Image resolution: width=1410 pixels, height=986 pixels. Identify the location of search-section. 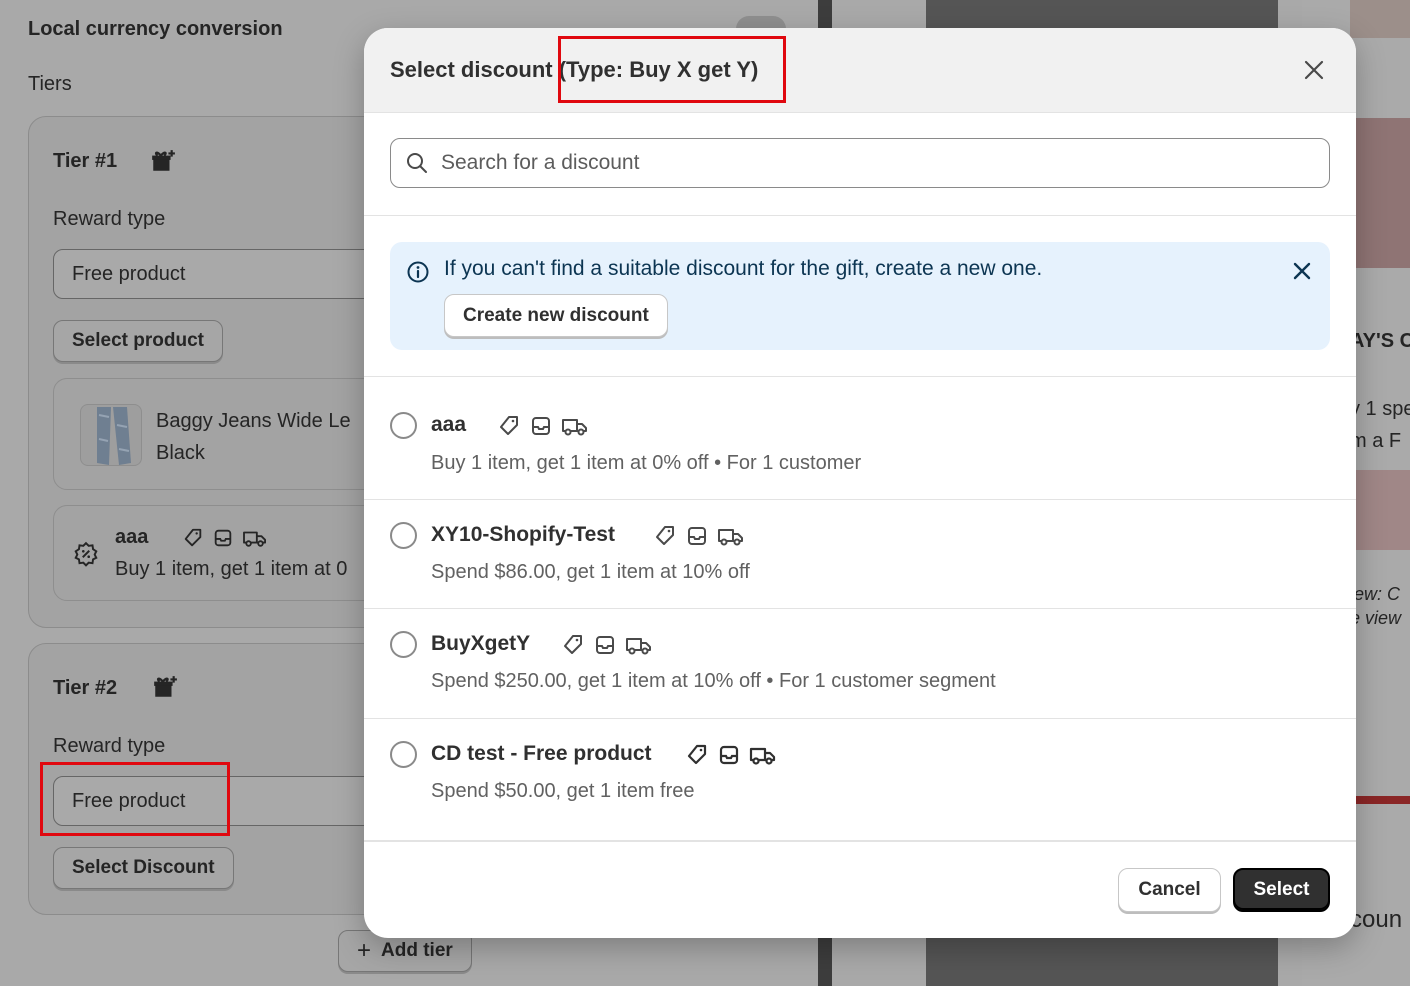
(860, 164).